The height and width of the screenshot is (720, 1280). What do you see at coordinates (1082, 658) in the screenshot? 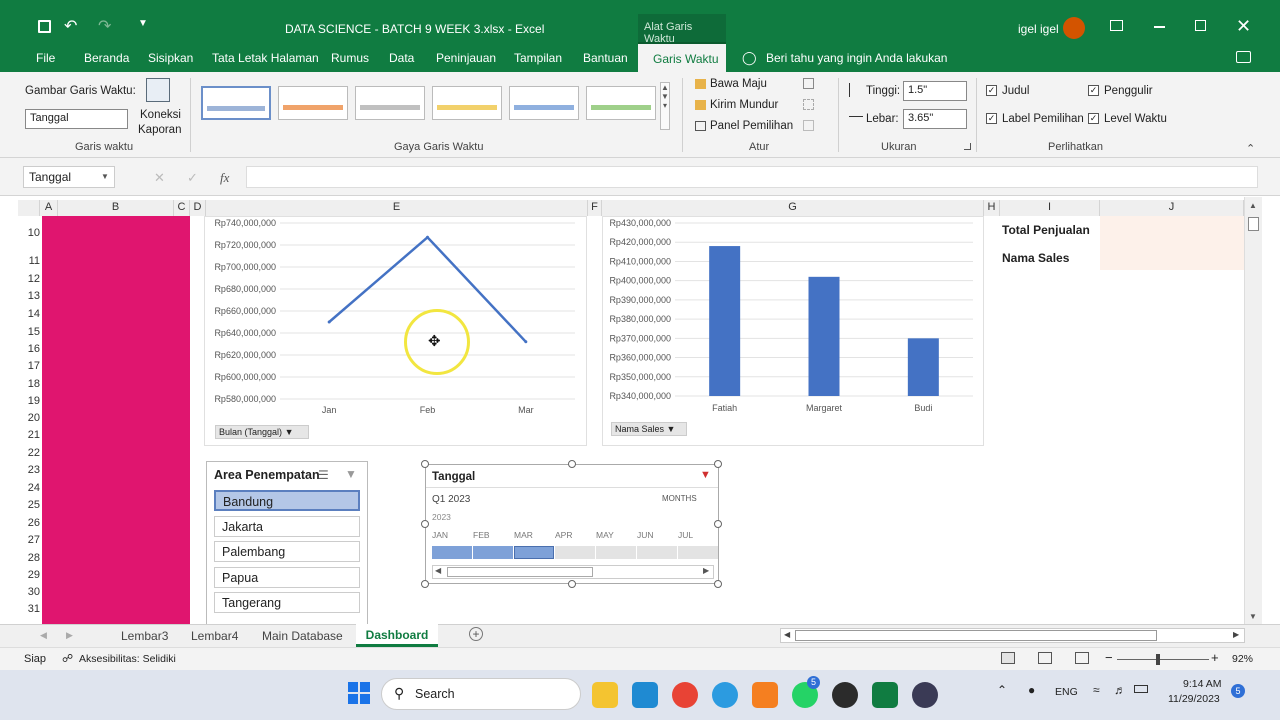
I see `page-break-view-icon` at bounding box center [1082, 658].